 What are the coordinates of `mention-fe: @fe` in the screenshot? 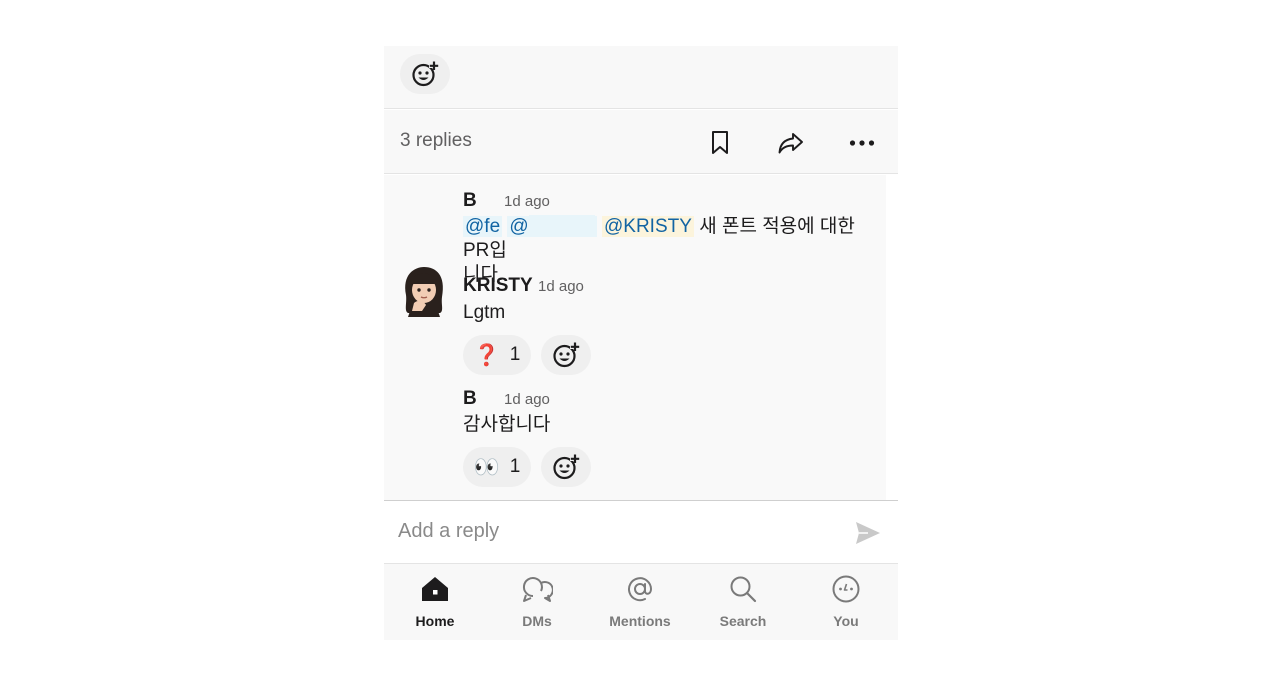 It's located at (483, 226).